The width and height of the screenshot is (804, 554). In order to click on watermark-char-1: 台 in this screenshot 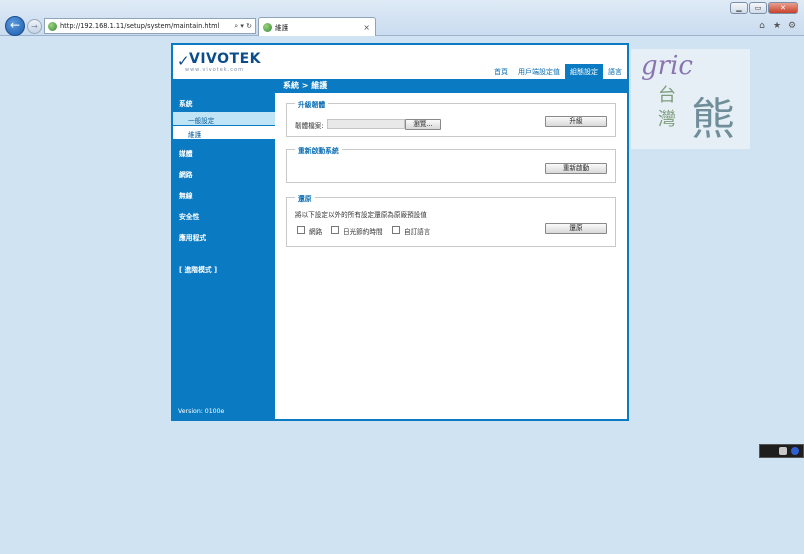, I will do `click(667, 95)`.